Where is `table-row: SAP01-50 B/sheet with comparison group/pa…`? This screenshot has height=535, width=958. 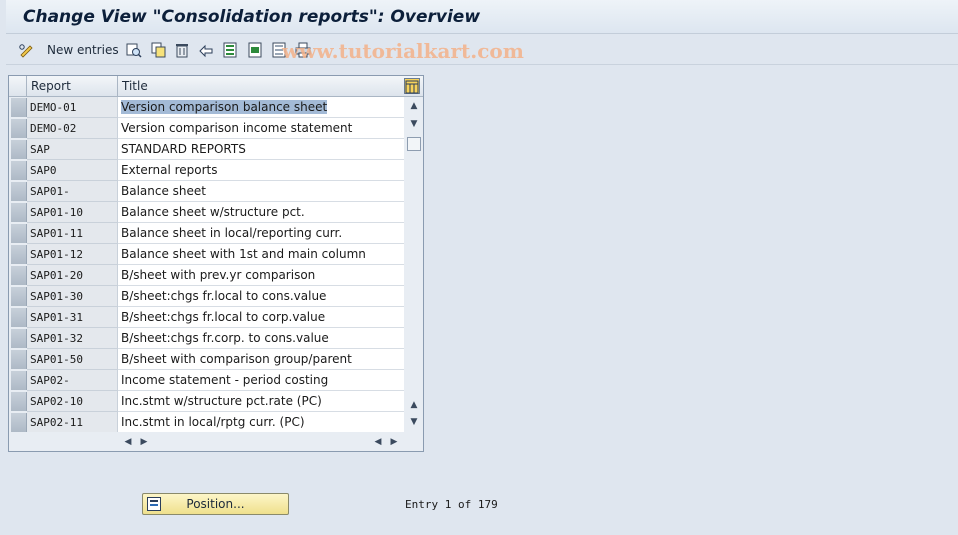 table-row: SAP01-50 B/sheet with comparison group/pa… is located at coordinates (206, 359).